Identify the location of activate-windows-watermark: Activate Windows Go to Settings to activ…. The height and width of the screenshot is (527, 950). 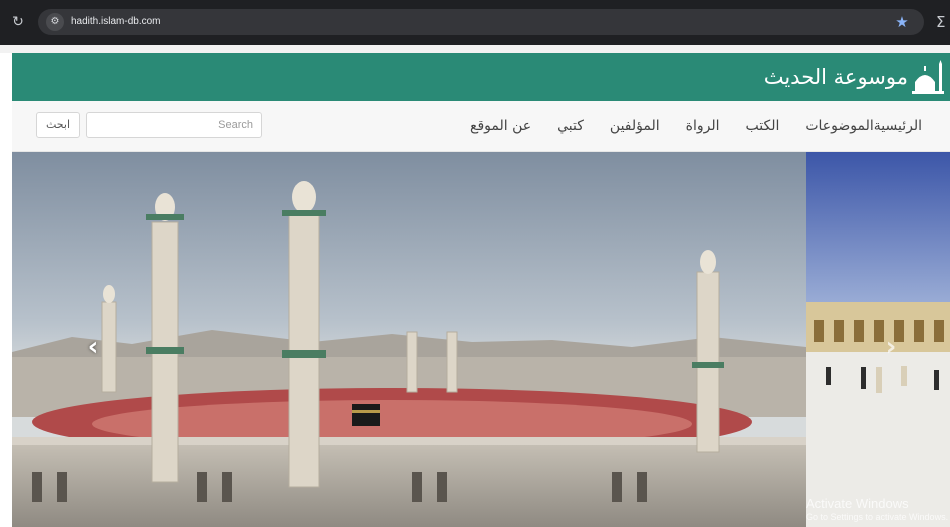
(877, 509).